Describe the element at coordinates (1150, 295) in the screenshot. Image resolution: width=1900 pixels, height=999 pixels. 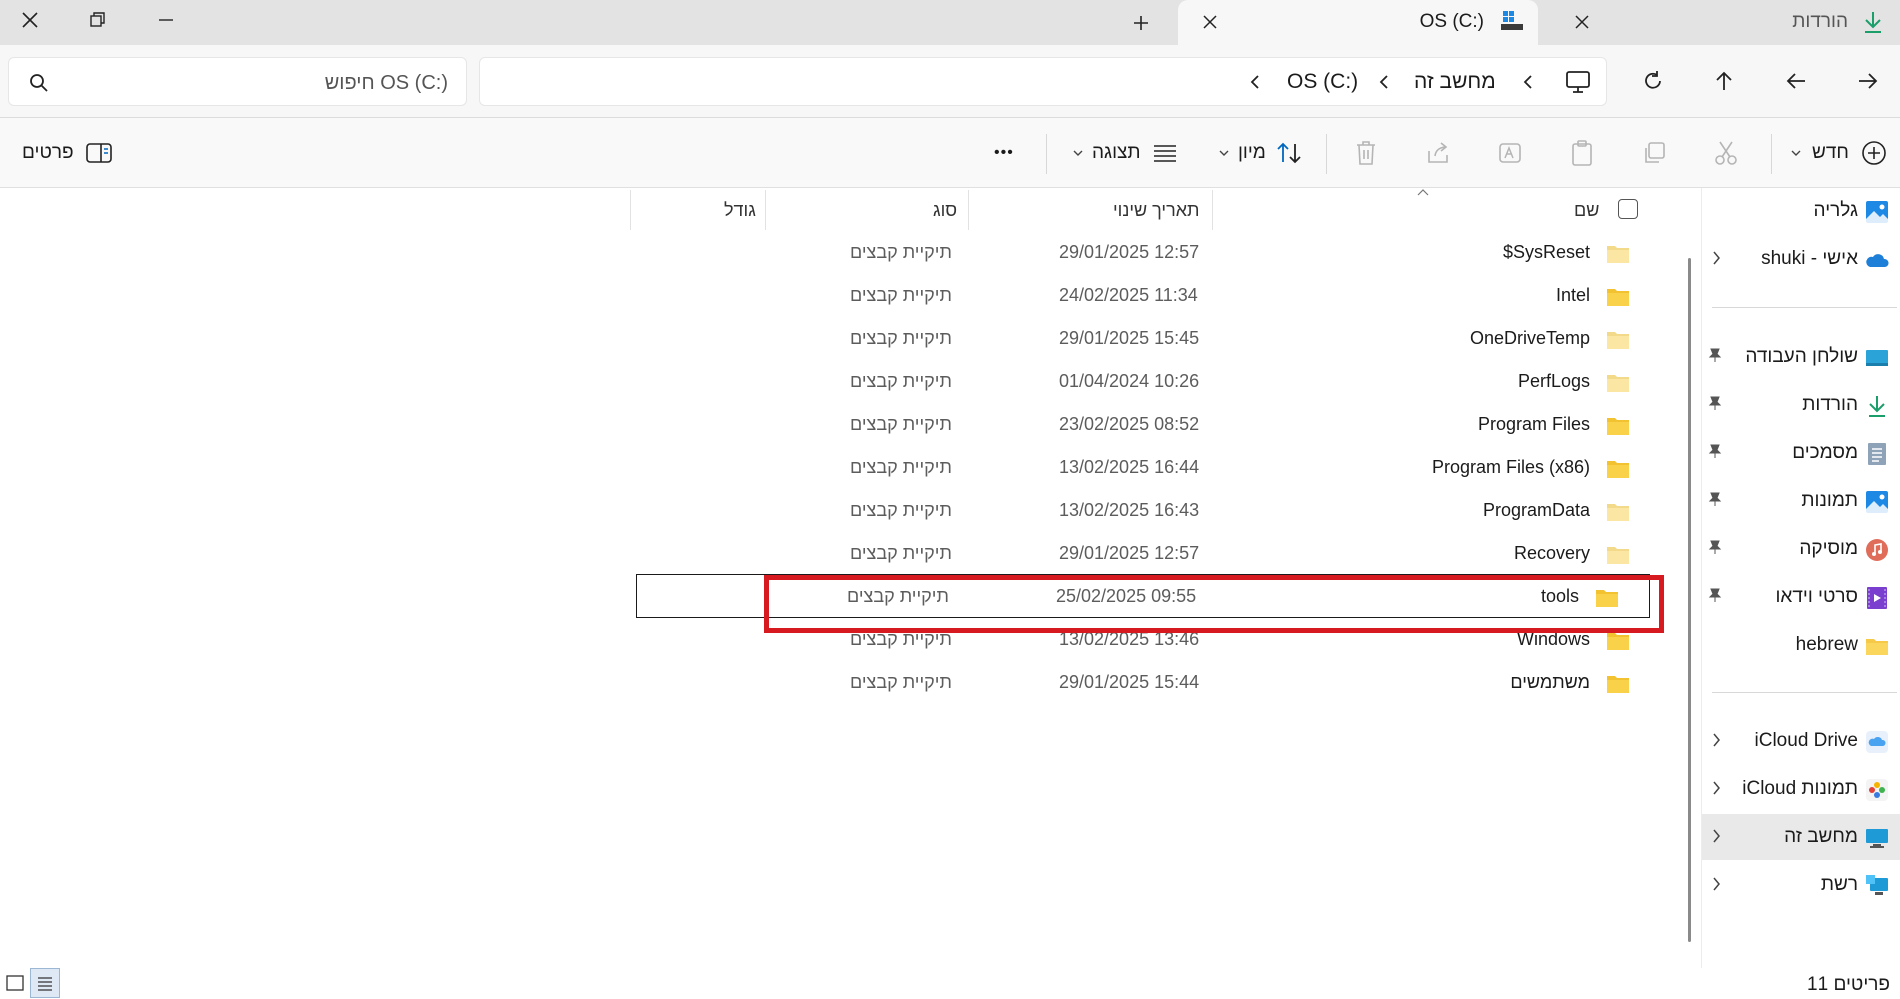
I see `table-row: Intel 24/02/2025 11:34 תיקיית קבצים` at that location.